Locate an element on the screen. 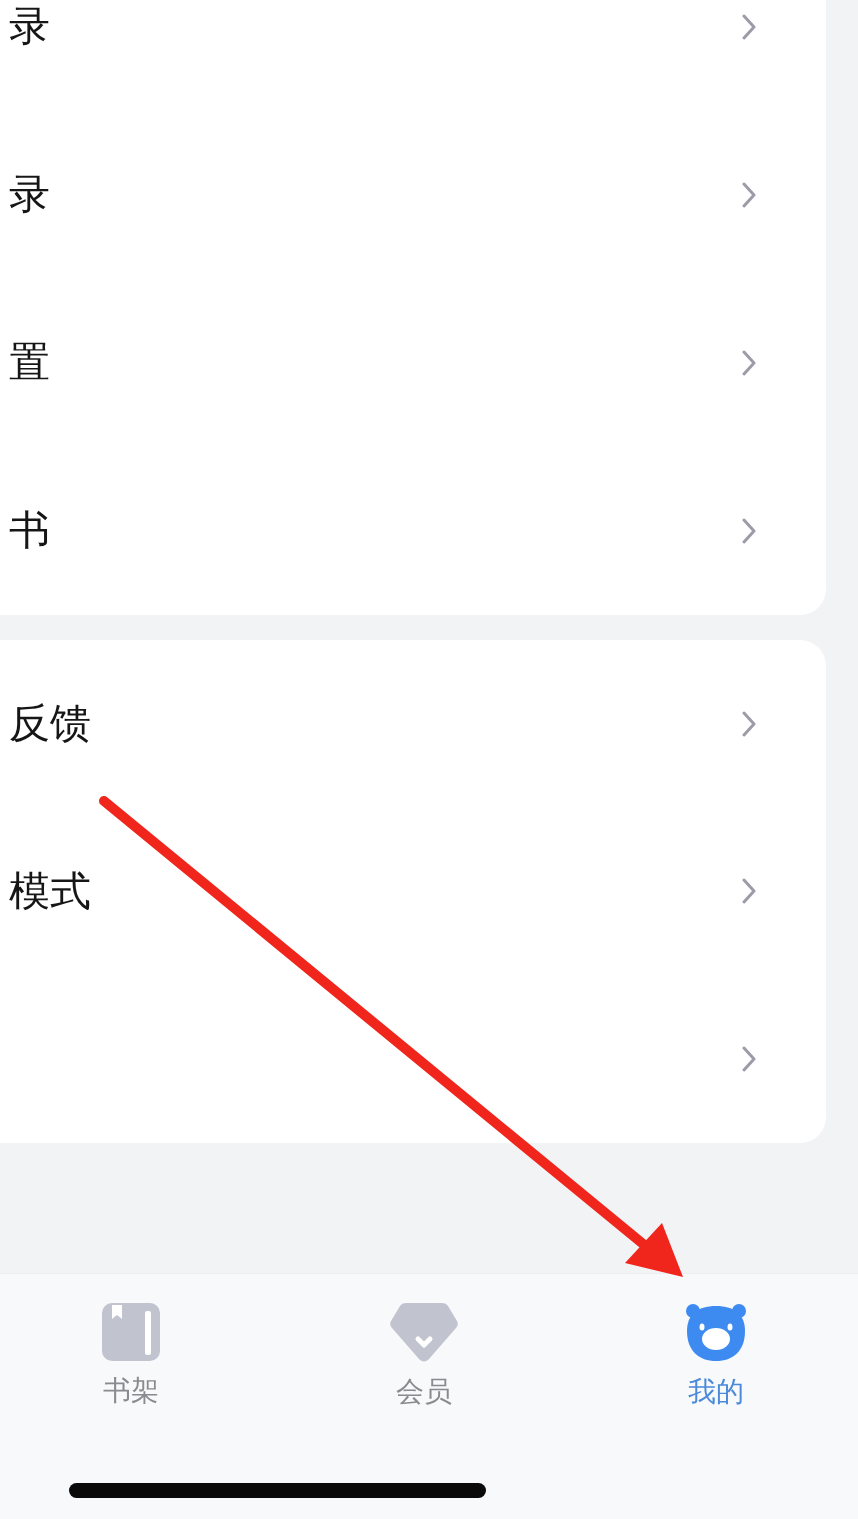 This screenshot has width=858, height=1519. menu-item: 反馈 is located at coordinates (50, 724).